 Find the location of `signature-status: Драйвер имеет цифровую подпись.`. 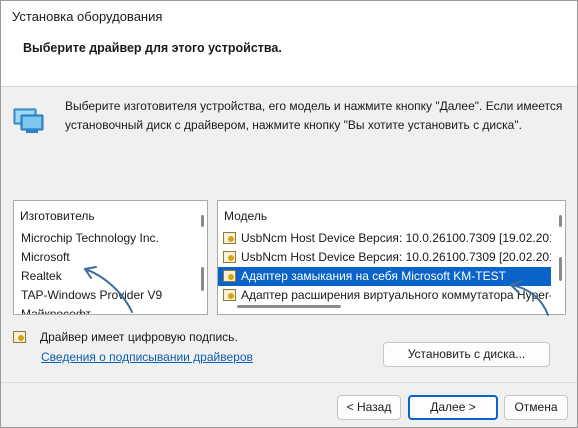

signature-status: Драйвер имеет цифровую подпись. is located at coordinates (125, 337).